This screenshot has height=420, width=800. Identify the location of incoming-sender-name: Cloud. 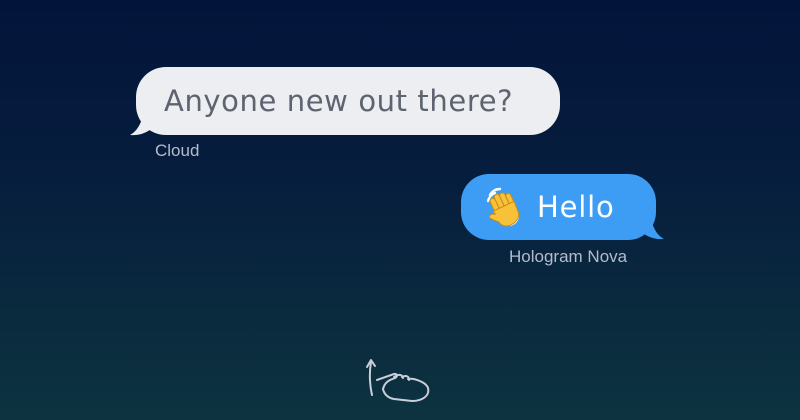
(177, 150).